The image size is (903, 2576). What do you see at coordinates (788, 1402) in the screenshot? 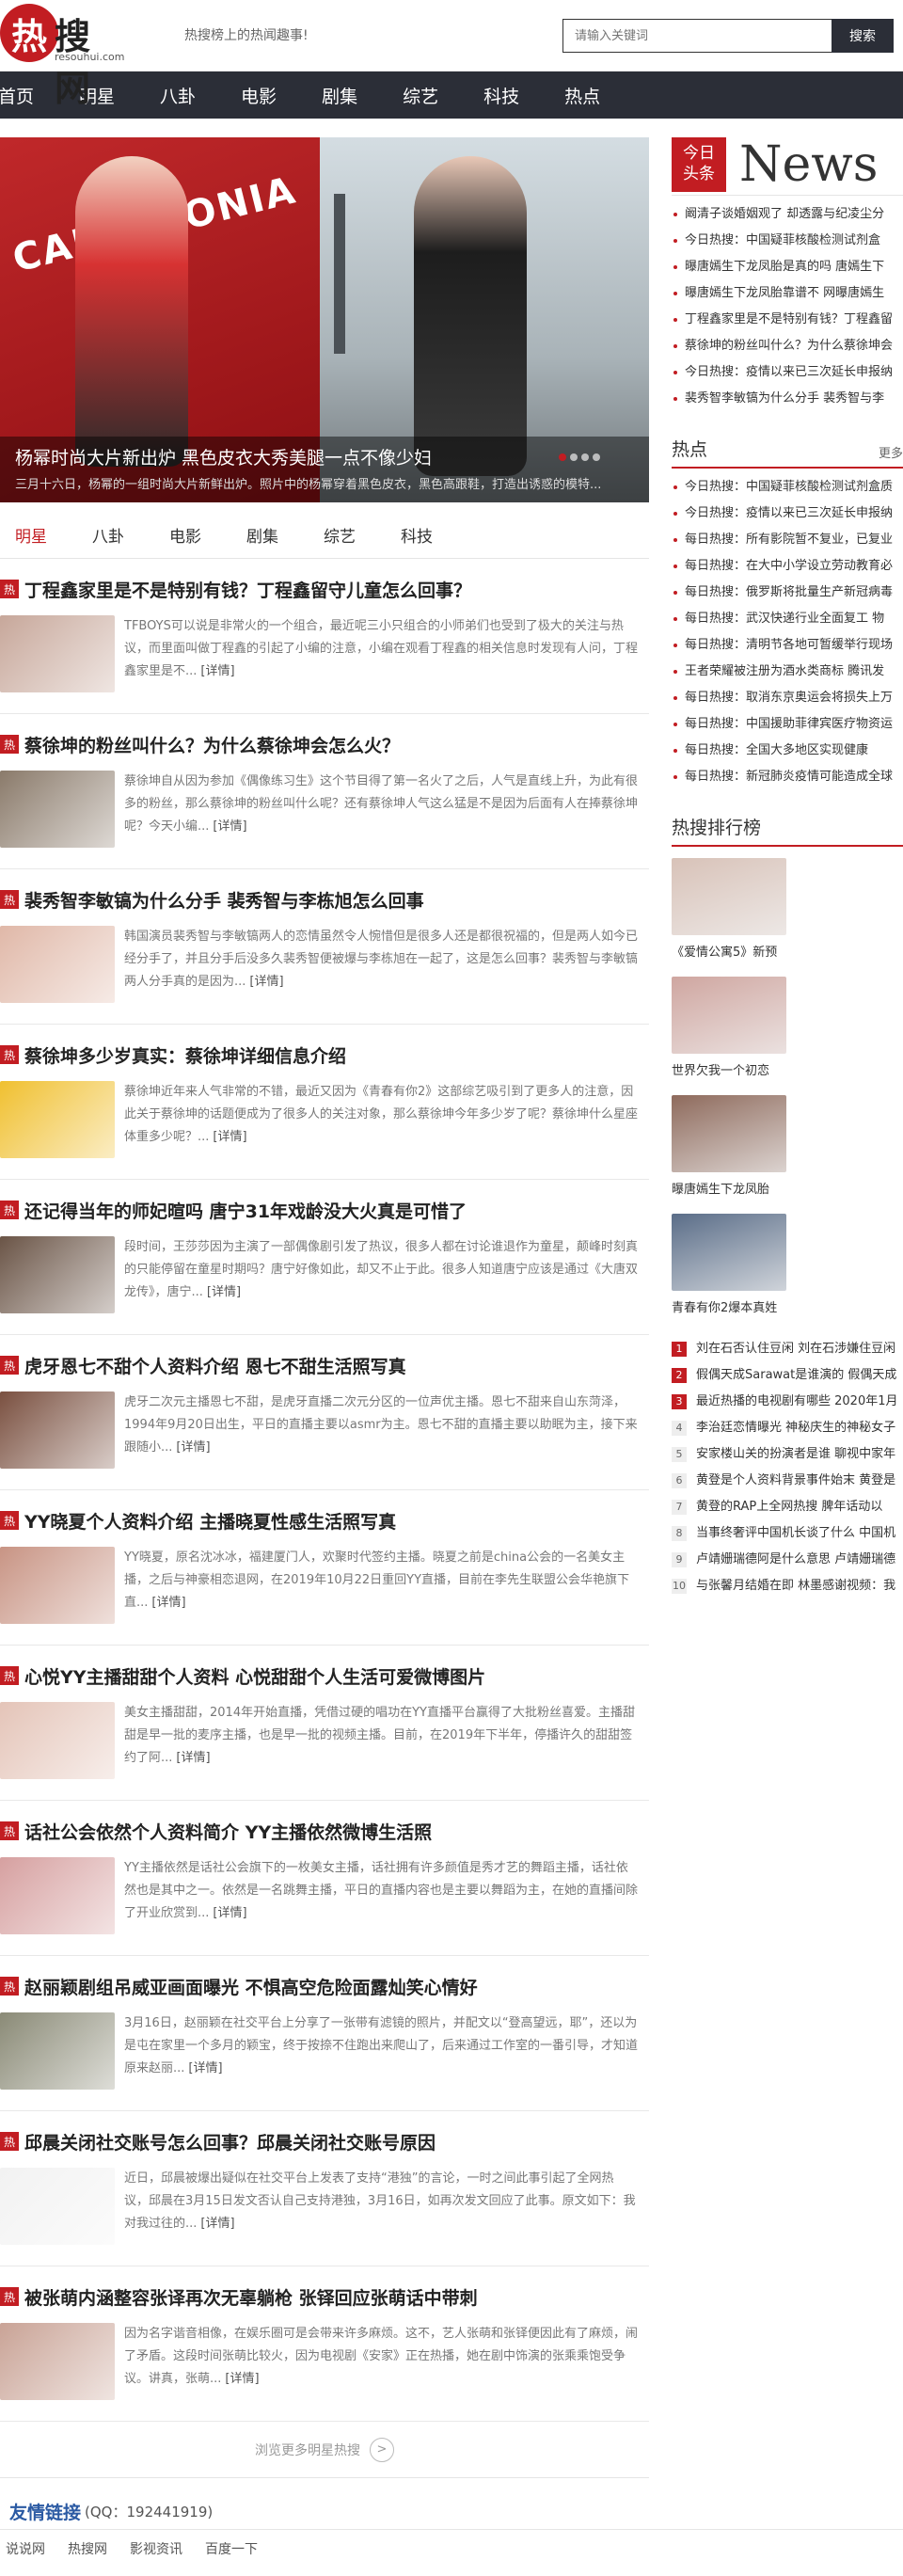
I see `rank-item: 3 最近热播的电视剧有哪些 2020年1月` at bounding box center [788, 1402].